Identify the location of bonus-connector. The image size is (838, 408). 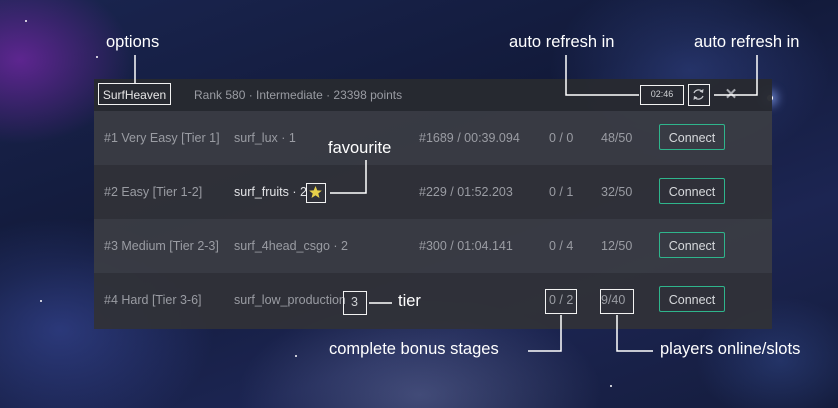
(545, 333).